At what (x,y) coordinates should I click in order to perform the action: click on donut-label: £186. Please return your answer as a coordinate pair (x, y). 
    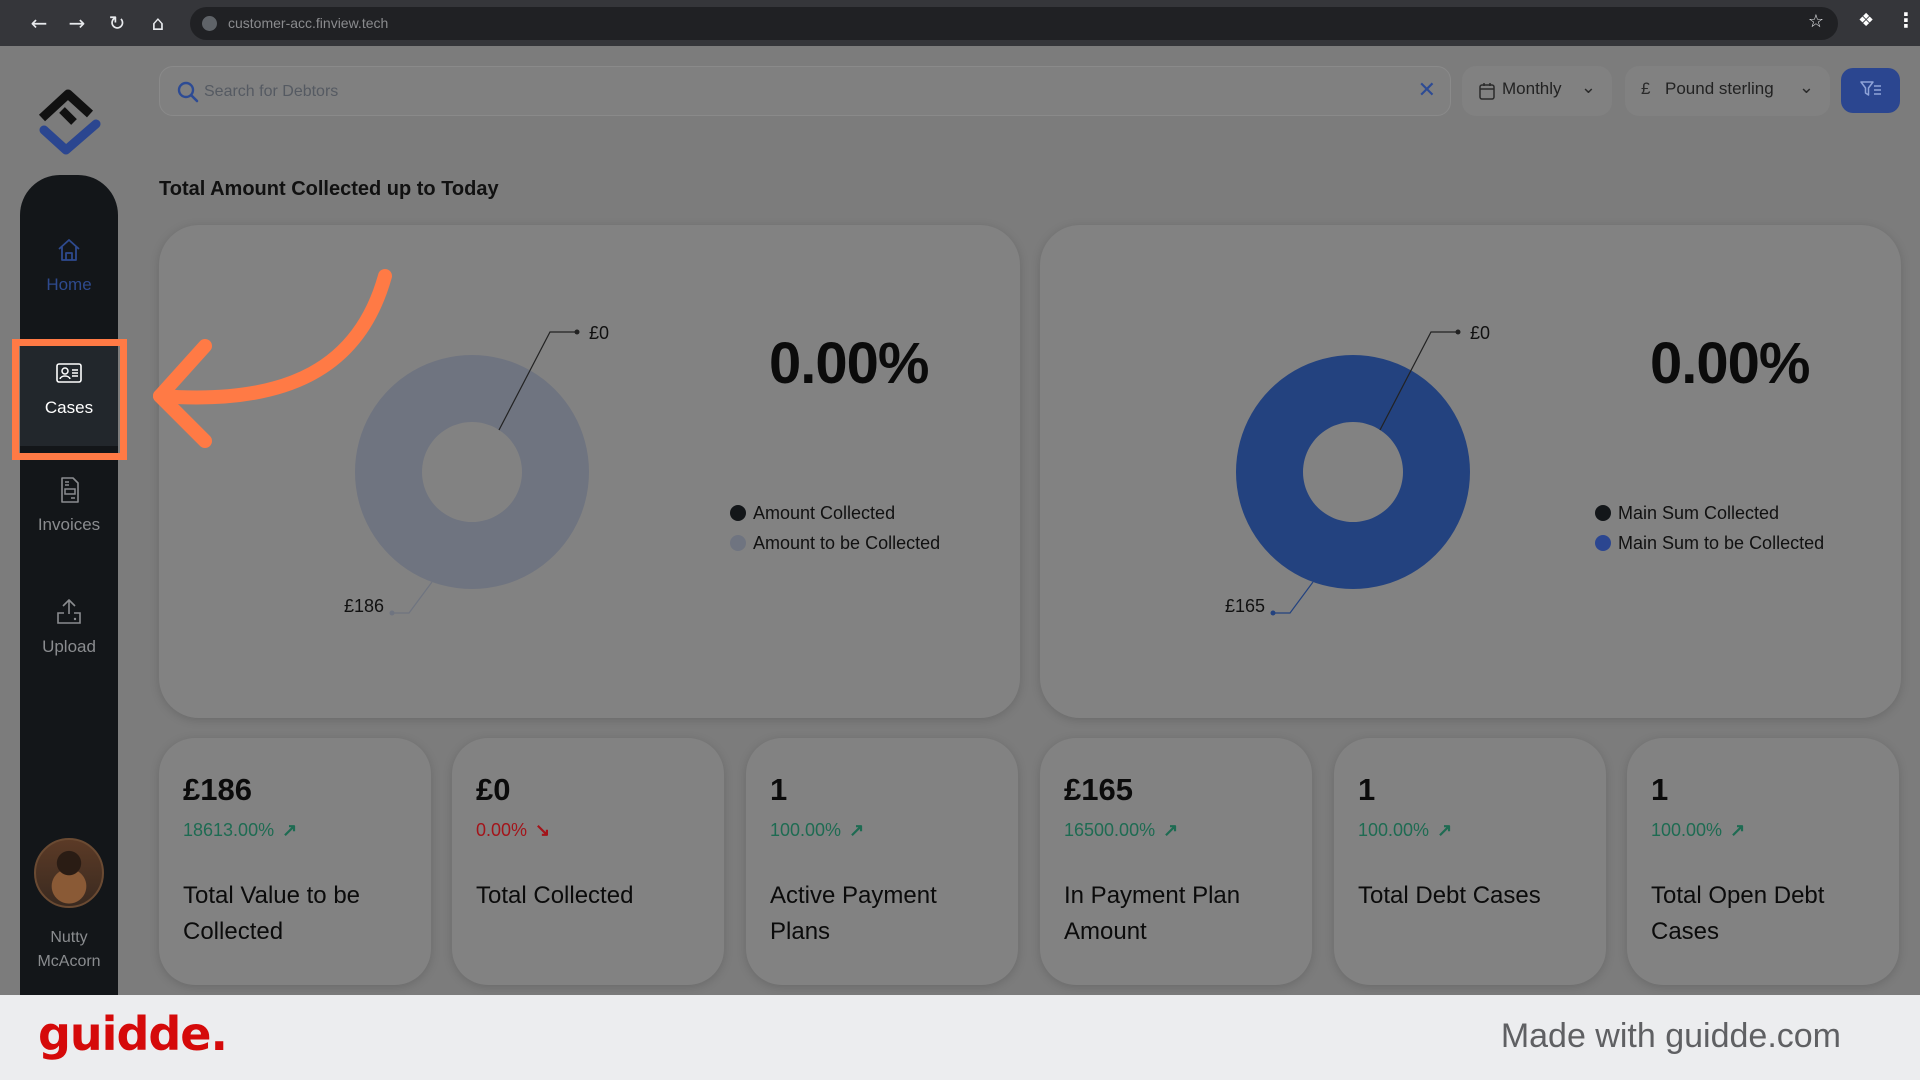
    Looking at the image, I should click on (364, 606).